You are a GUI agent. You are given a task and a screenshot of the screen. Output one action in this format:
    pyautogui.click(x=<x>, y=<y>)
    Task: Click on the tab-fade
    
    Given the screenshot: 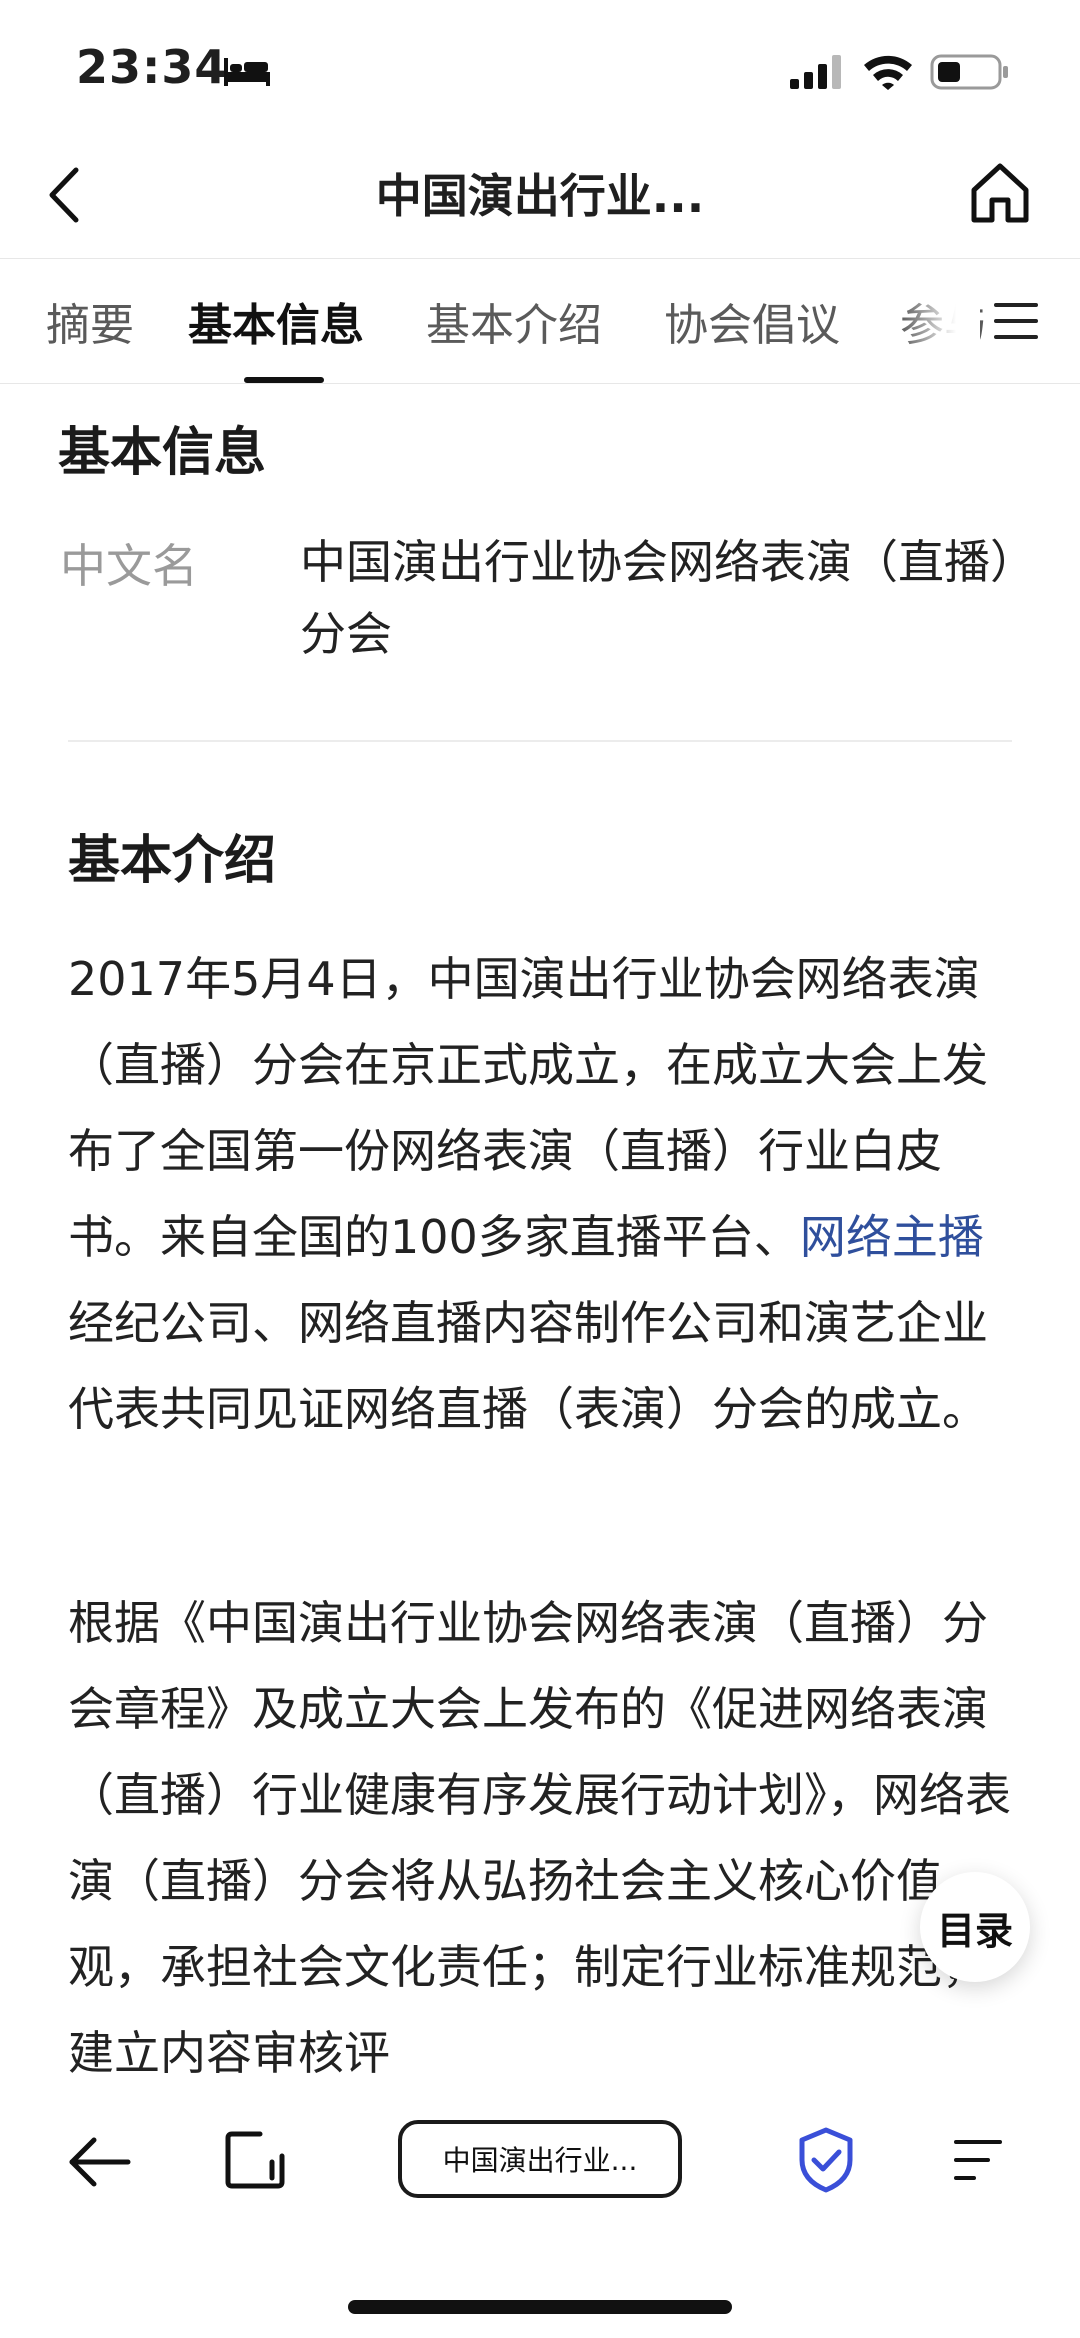 What is the action you would take?
    pyautogui.click(x=940, y=321)
    